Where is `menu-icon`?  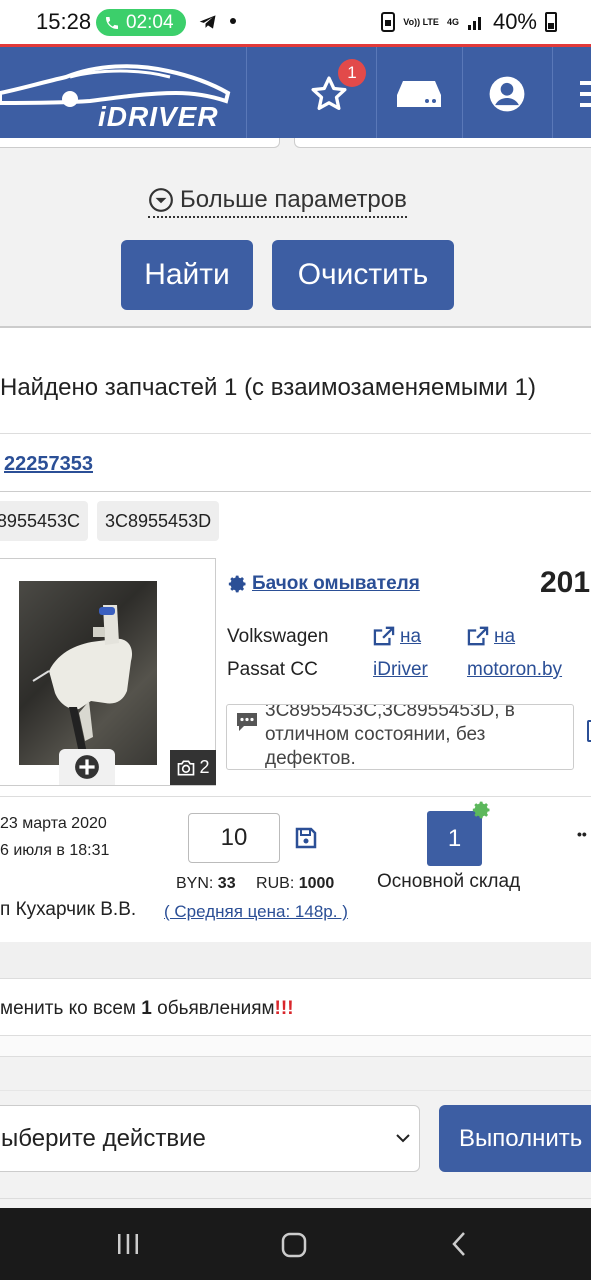
menu-icon is located at coordinates (585, 94).